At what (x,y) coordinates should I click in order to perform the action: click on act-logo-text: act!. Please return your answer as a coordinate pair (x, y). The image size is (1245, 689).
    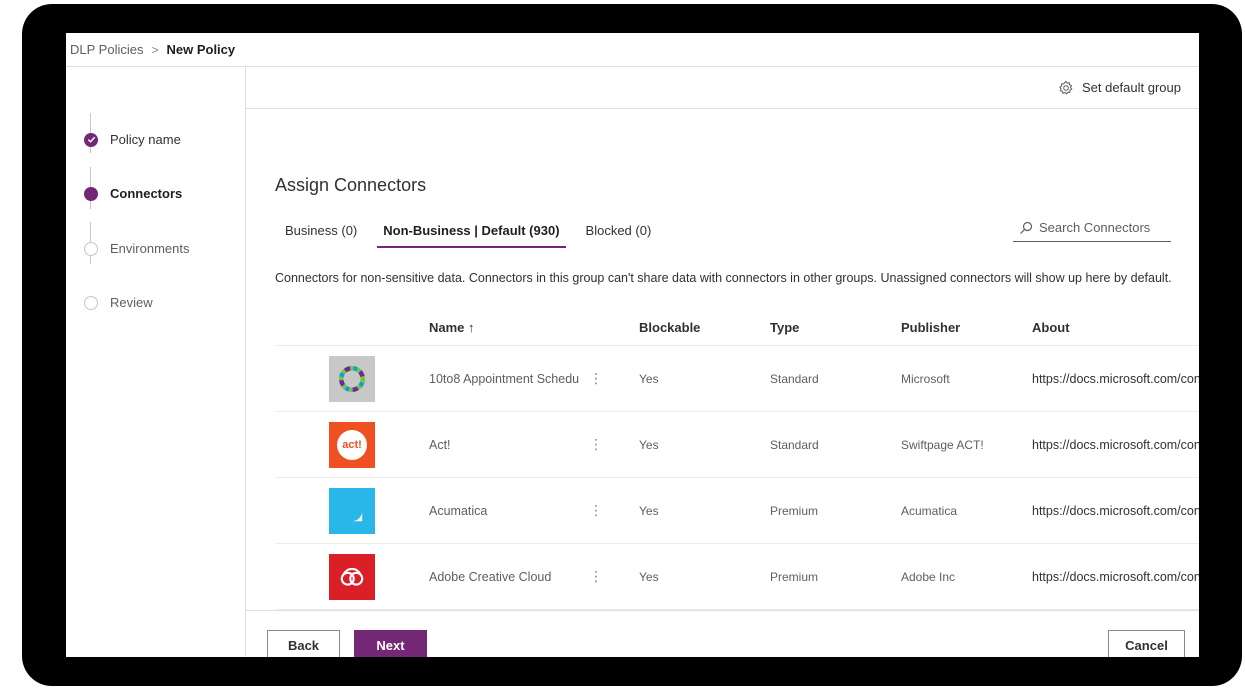
    Looking at the image, I should click on (352, 444).